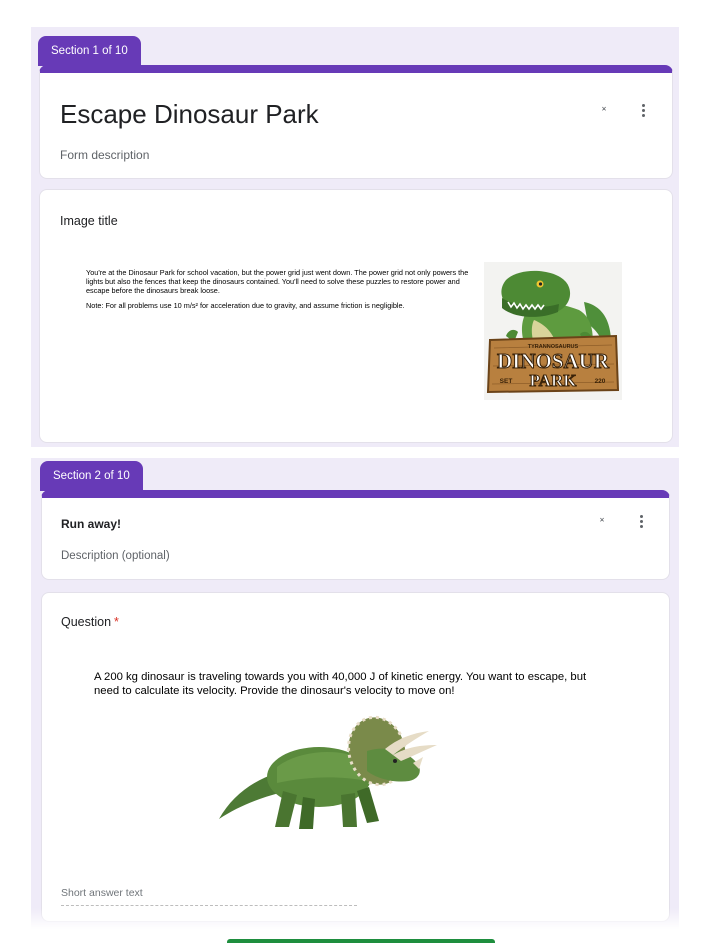 This screenshot has height=943, width=710. What do you see at coordinates (355, 535) in the screenshot?
I see `section-2-header-card: Run away! Description (optional) ⌄ ⌃` at bounding box center [355, 535].